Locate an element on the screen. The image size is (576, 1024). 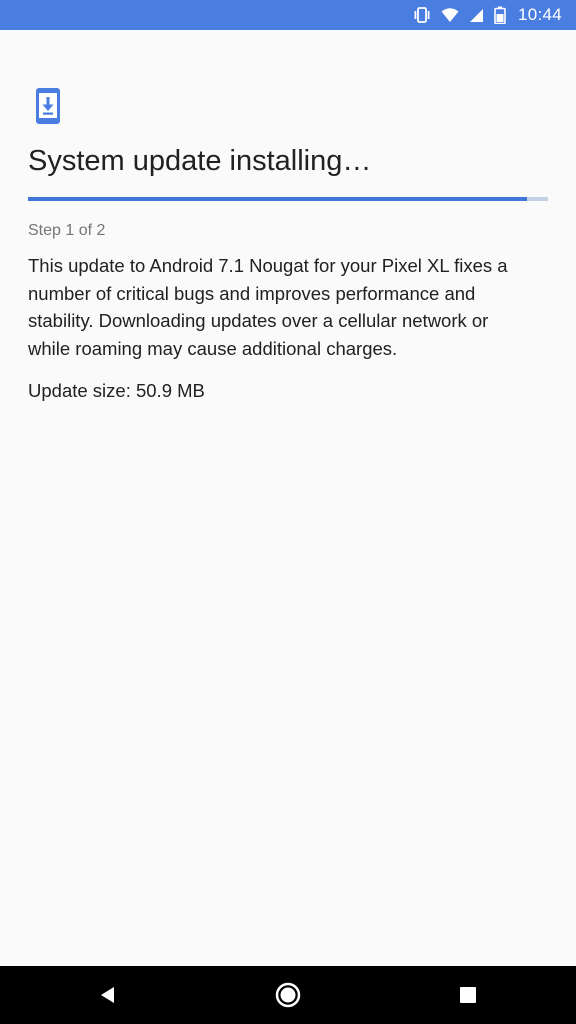
back-icon is located at coordinates (107, 995).